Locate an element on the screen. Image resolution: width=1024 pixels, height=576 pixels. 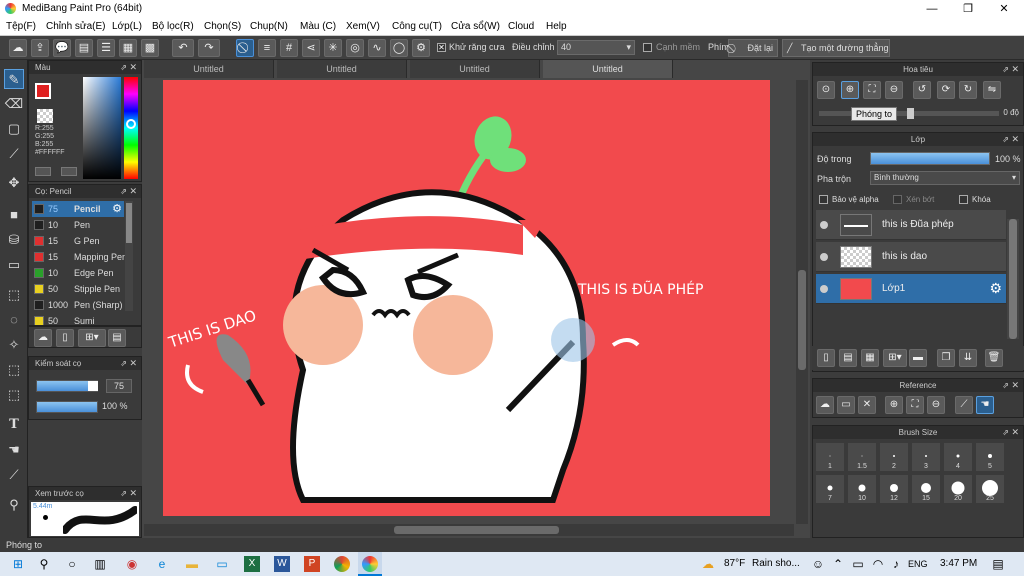
eyedropper-icon: ⟋ is located at coordinates (964, 405).